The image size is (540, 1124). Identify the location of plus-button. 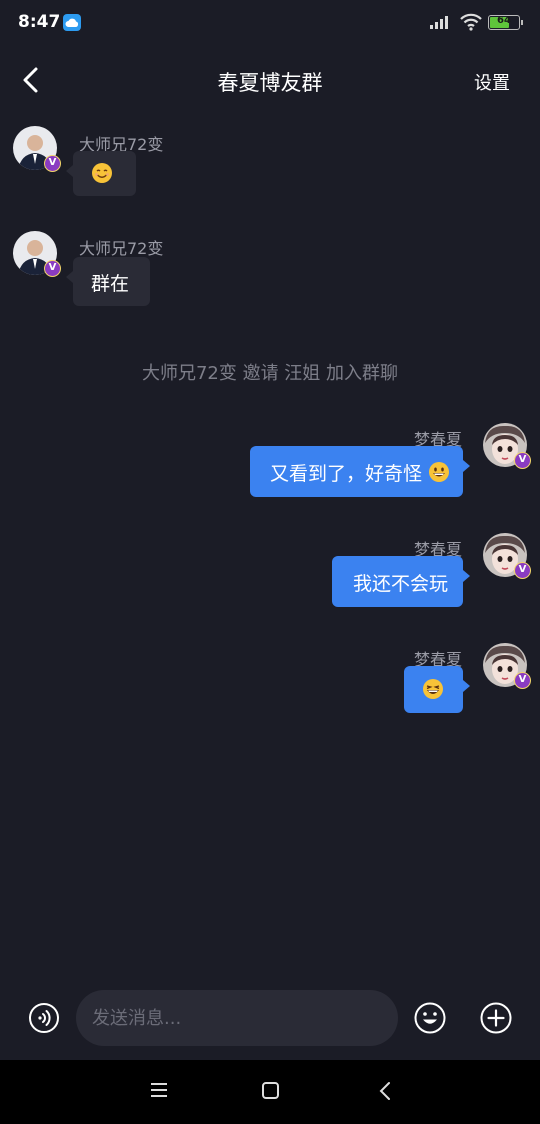
(496, 1018).